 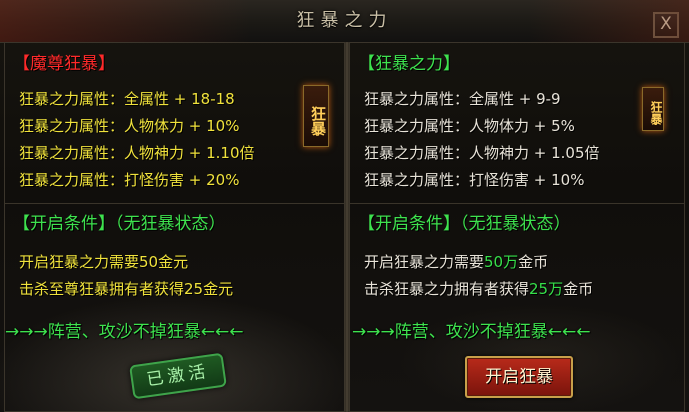 What do you see at coordinates (482, 153) in the screenshot?
I see `right-attribute-divine-power: 狂暴之力属性：人物神力 + 1.05倍` at bounding box center [482, 153].